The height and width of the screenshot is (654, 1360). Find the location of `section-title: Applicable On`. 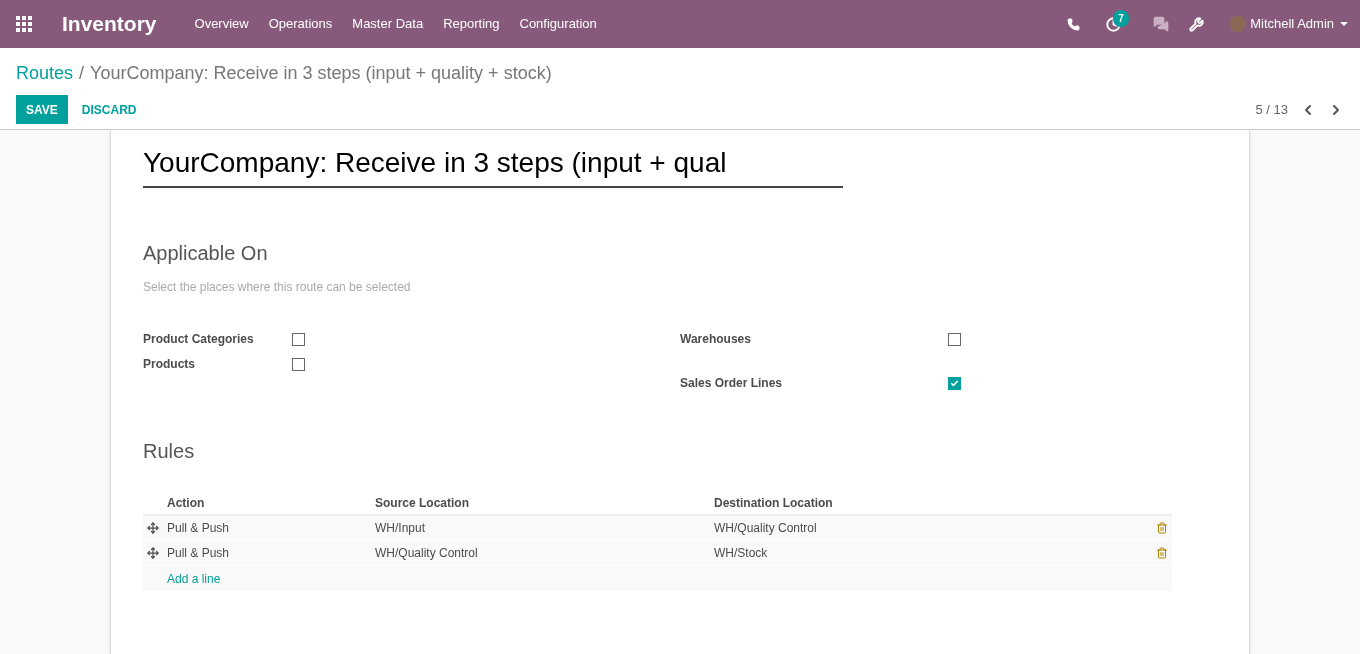

section-title: Applicable On is located at coordinates (206, 253).